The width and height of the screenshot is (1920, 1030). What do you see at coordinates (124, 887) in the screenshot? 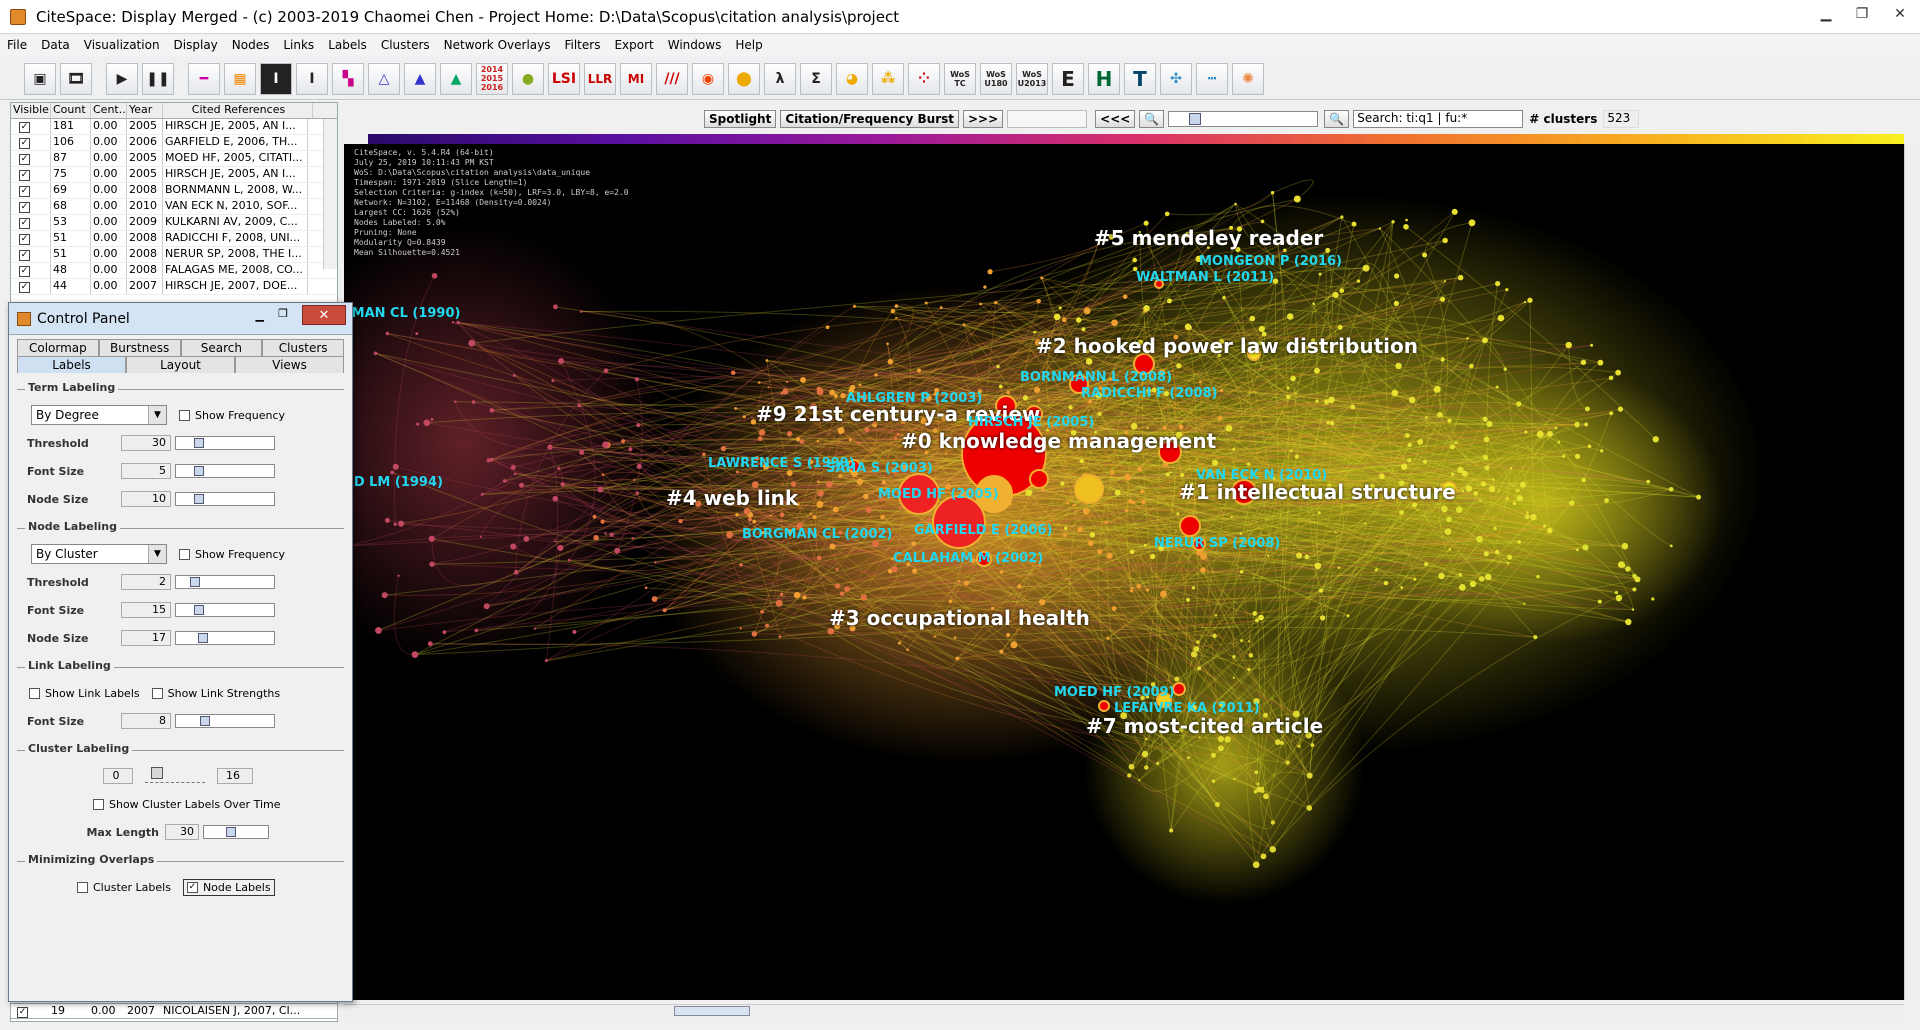
I see `cluster-labels-overlap-checkbox: Cluster Labels` at bounding box center [124, 887].